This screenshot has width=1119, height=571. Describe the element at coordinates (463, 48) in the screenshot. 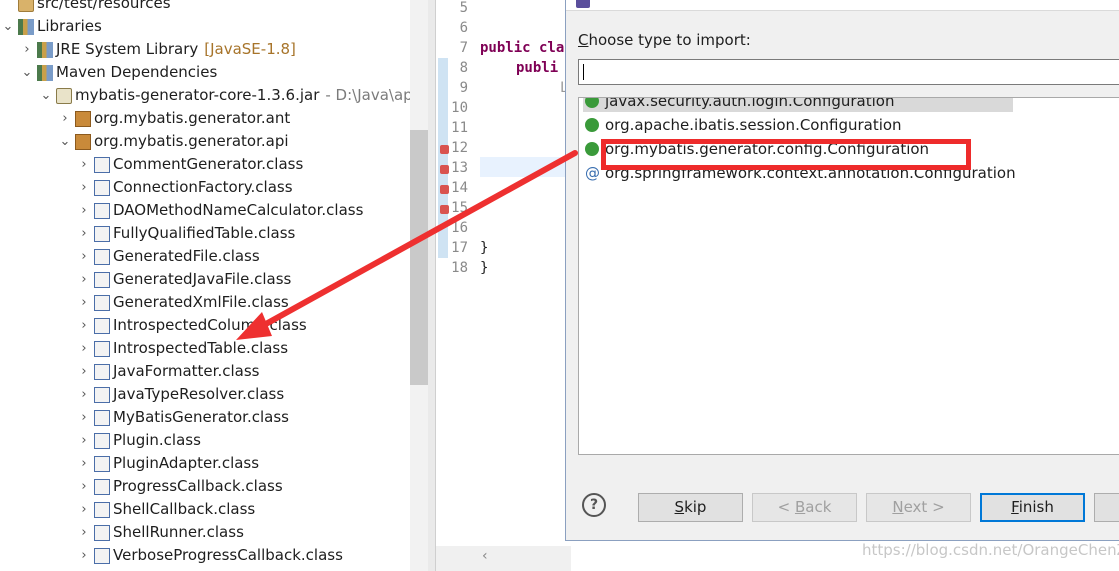

I see `line-number: 7` at that location.